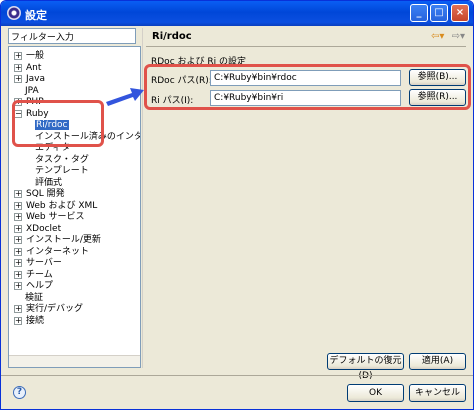 The width and height of the screenshot is (474, 410). Describe the element at coordinates (439, 13) in the screenshot. I see `maximize-button: □` at that location.